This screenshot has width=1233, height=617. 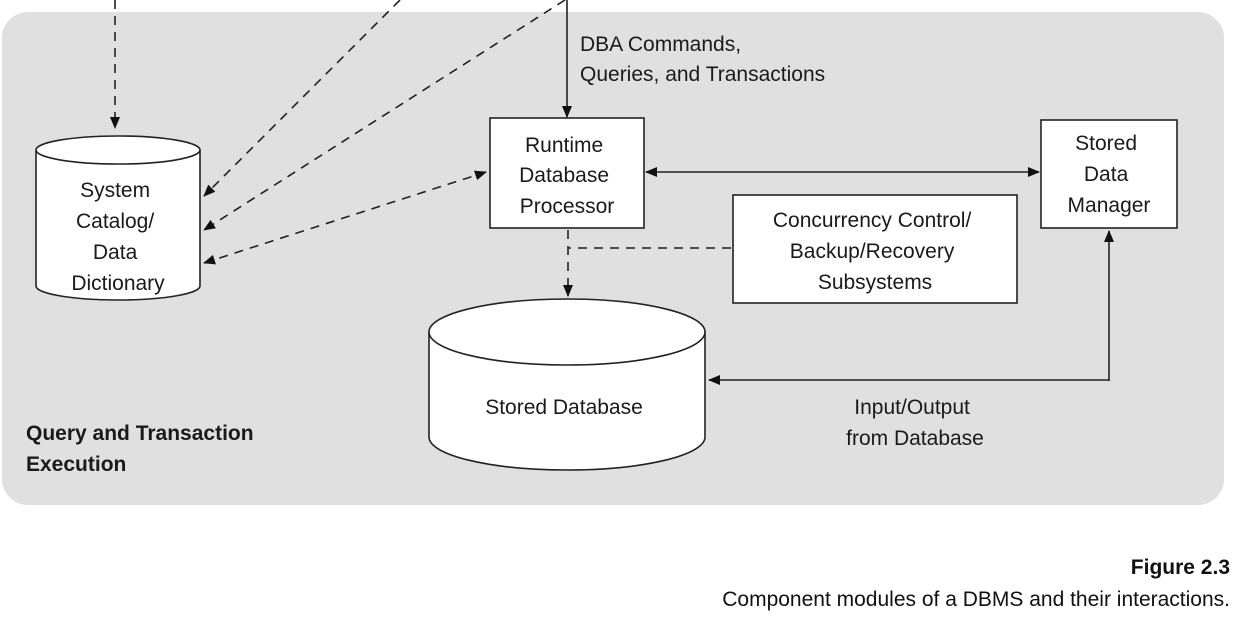 I want to click on runtime-processor-label: Runtime Database Processor, so click(x=567, y=176).